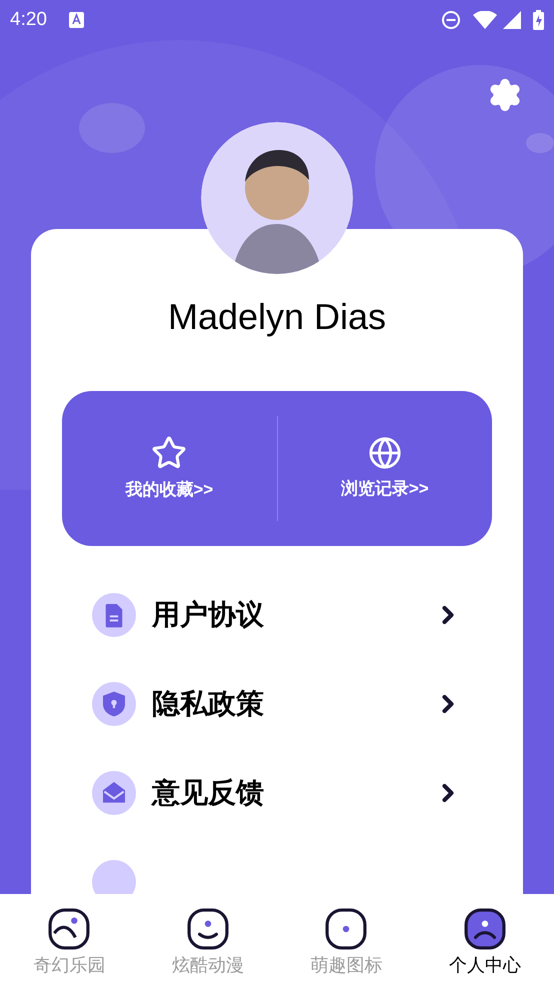  What do you see at coordinates (114, 615) in the screenshot?
I see `document-icon` at bounding box center [114, 615].